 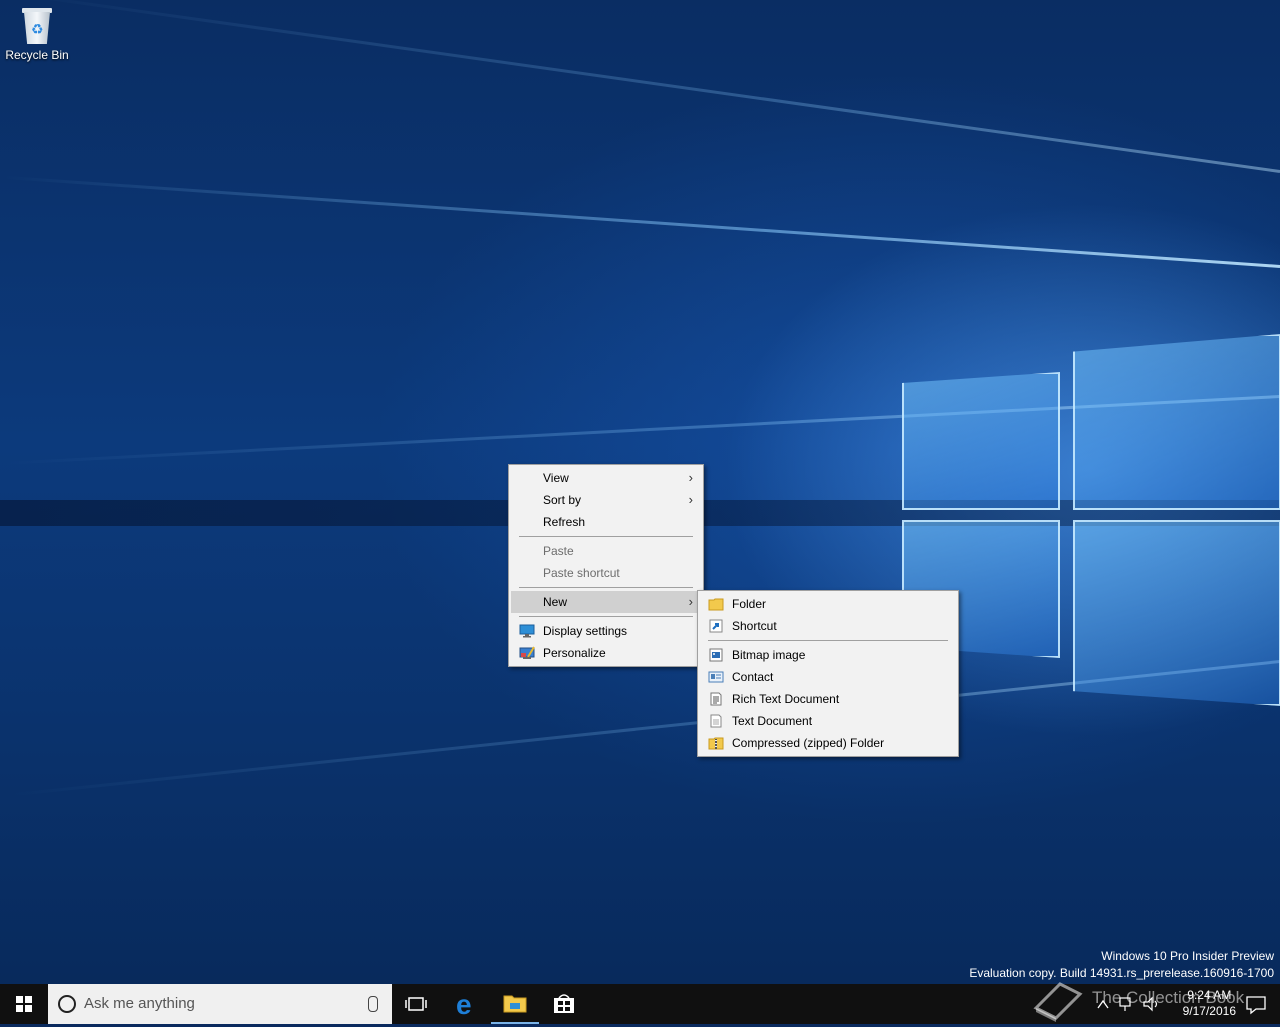 I want to click on menu-item-label: Personalize, so click(x=574, y=653).